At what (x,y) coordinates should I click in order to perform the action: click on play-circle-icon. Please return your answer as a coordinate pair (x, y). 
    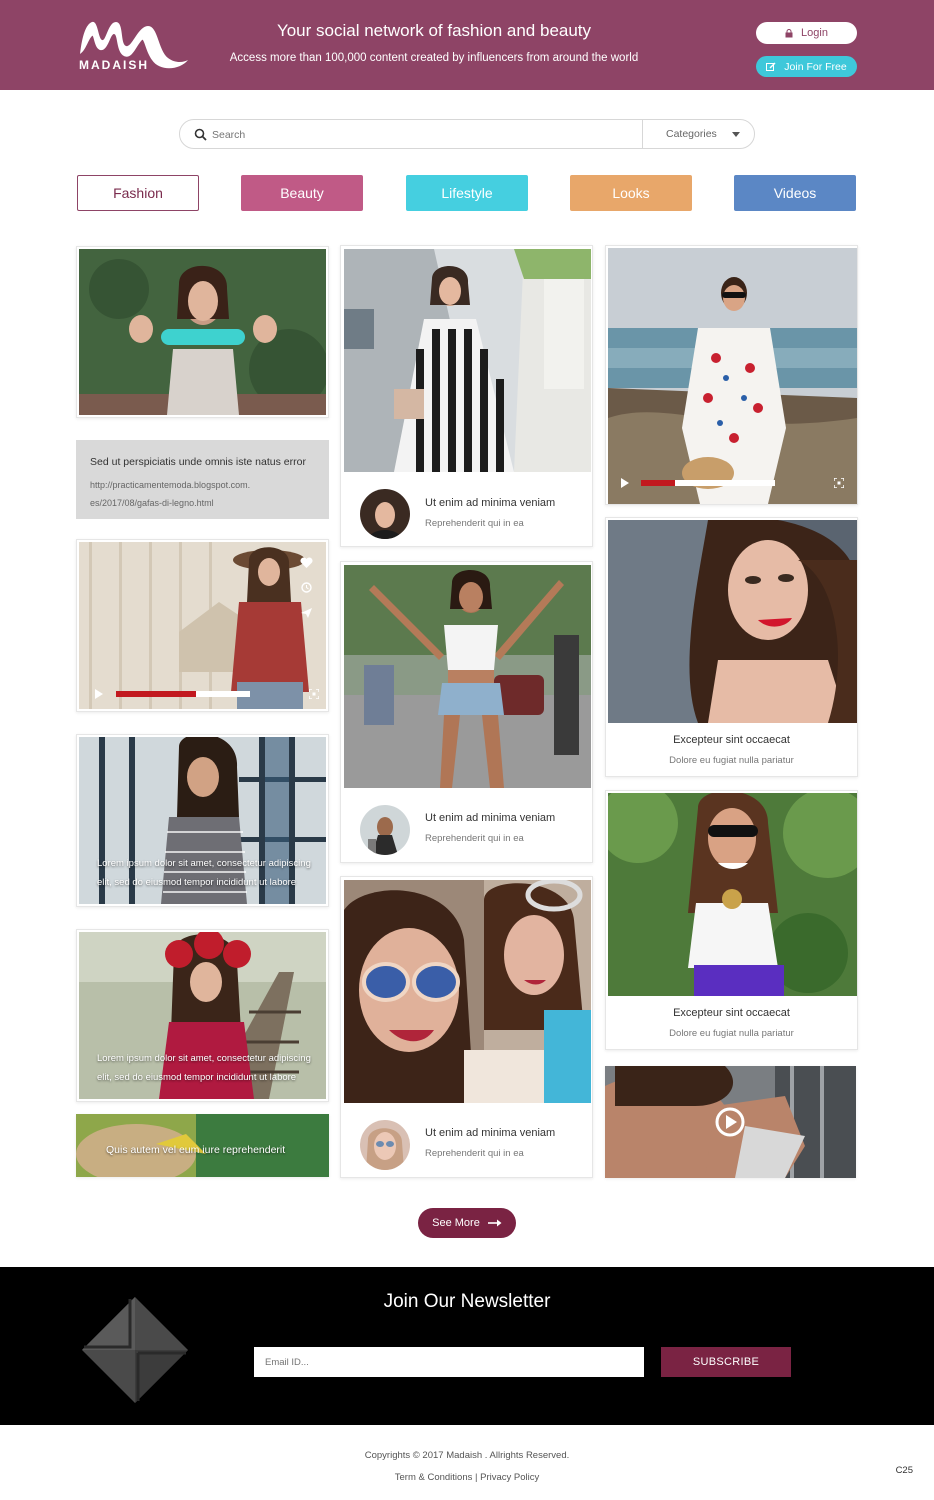
    Looking at the image, I should click on (730, 1122).